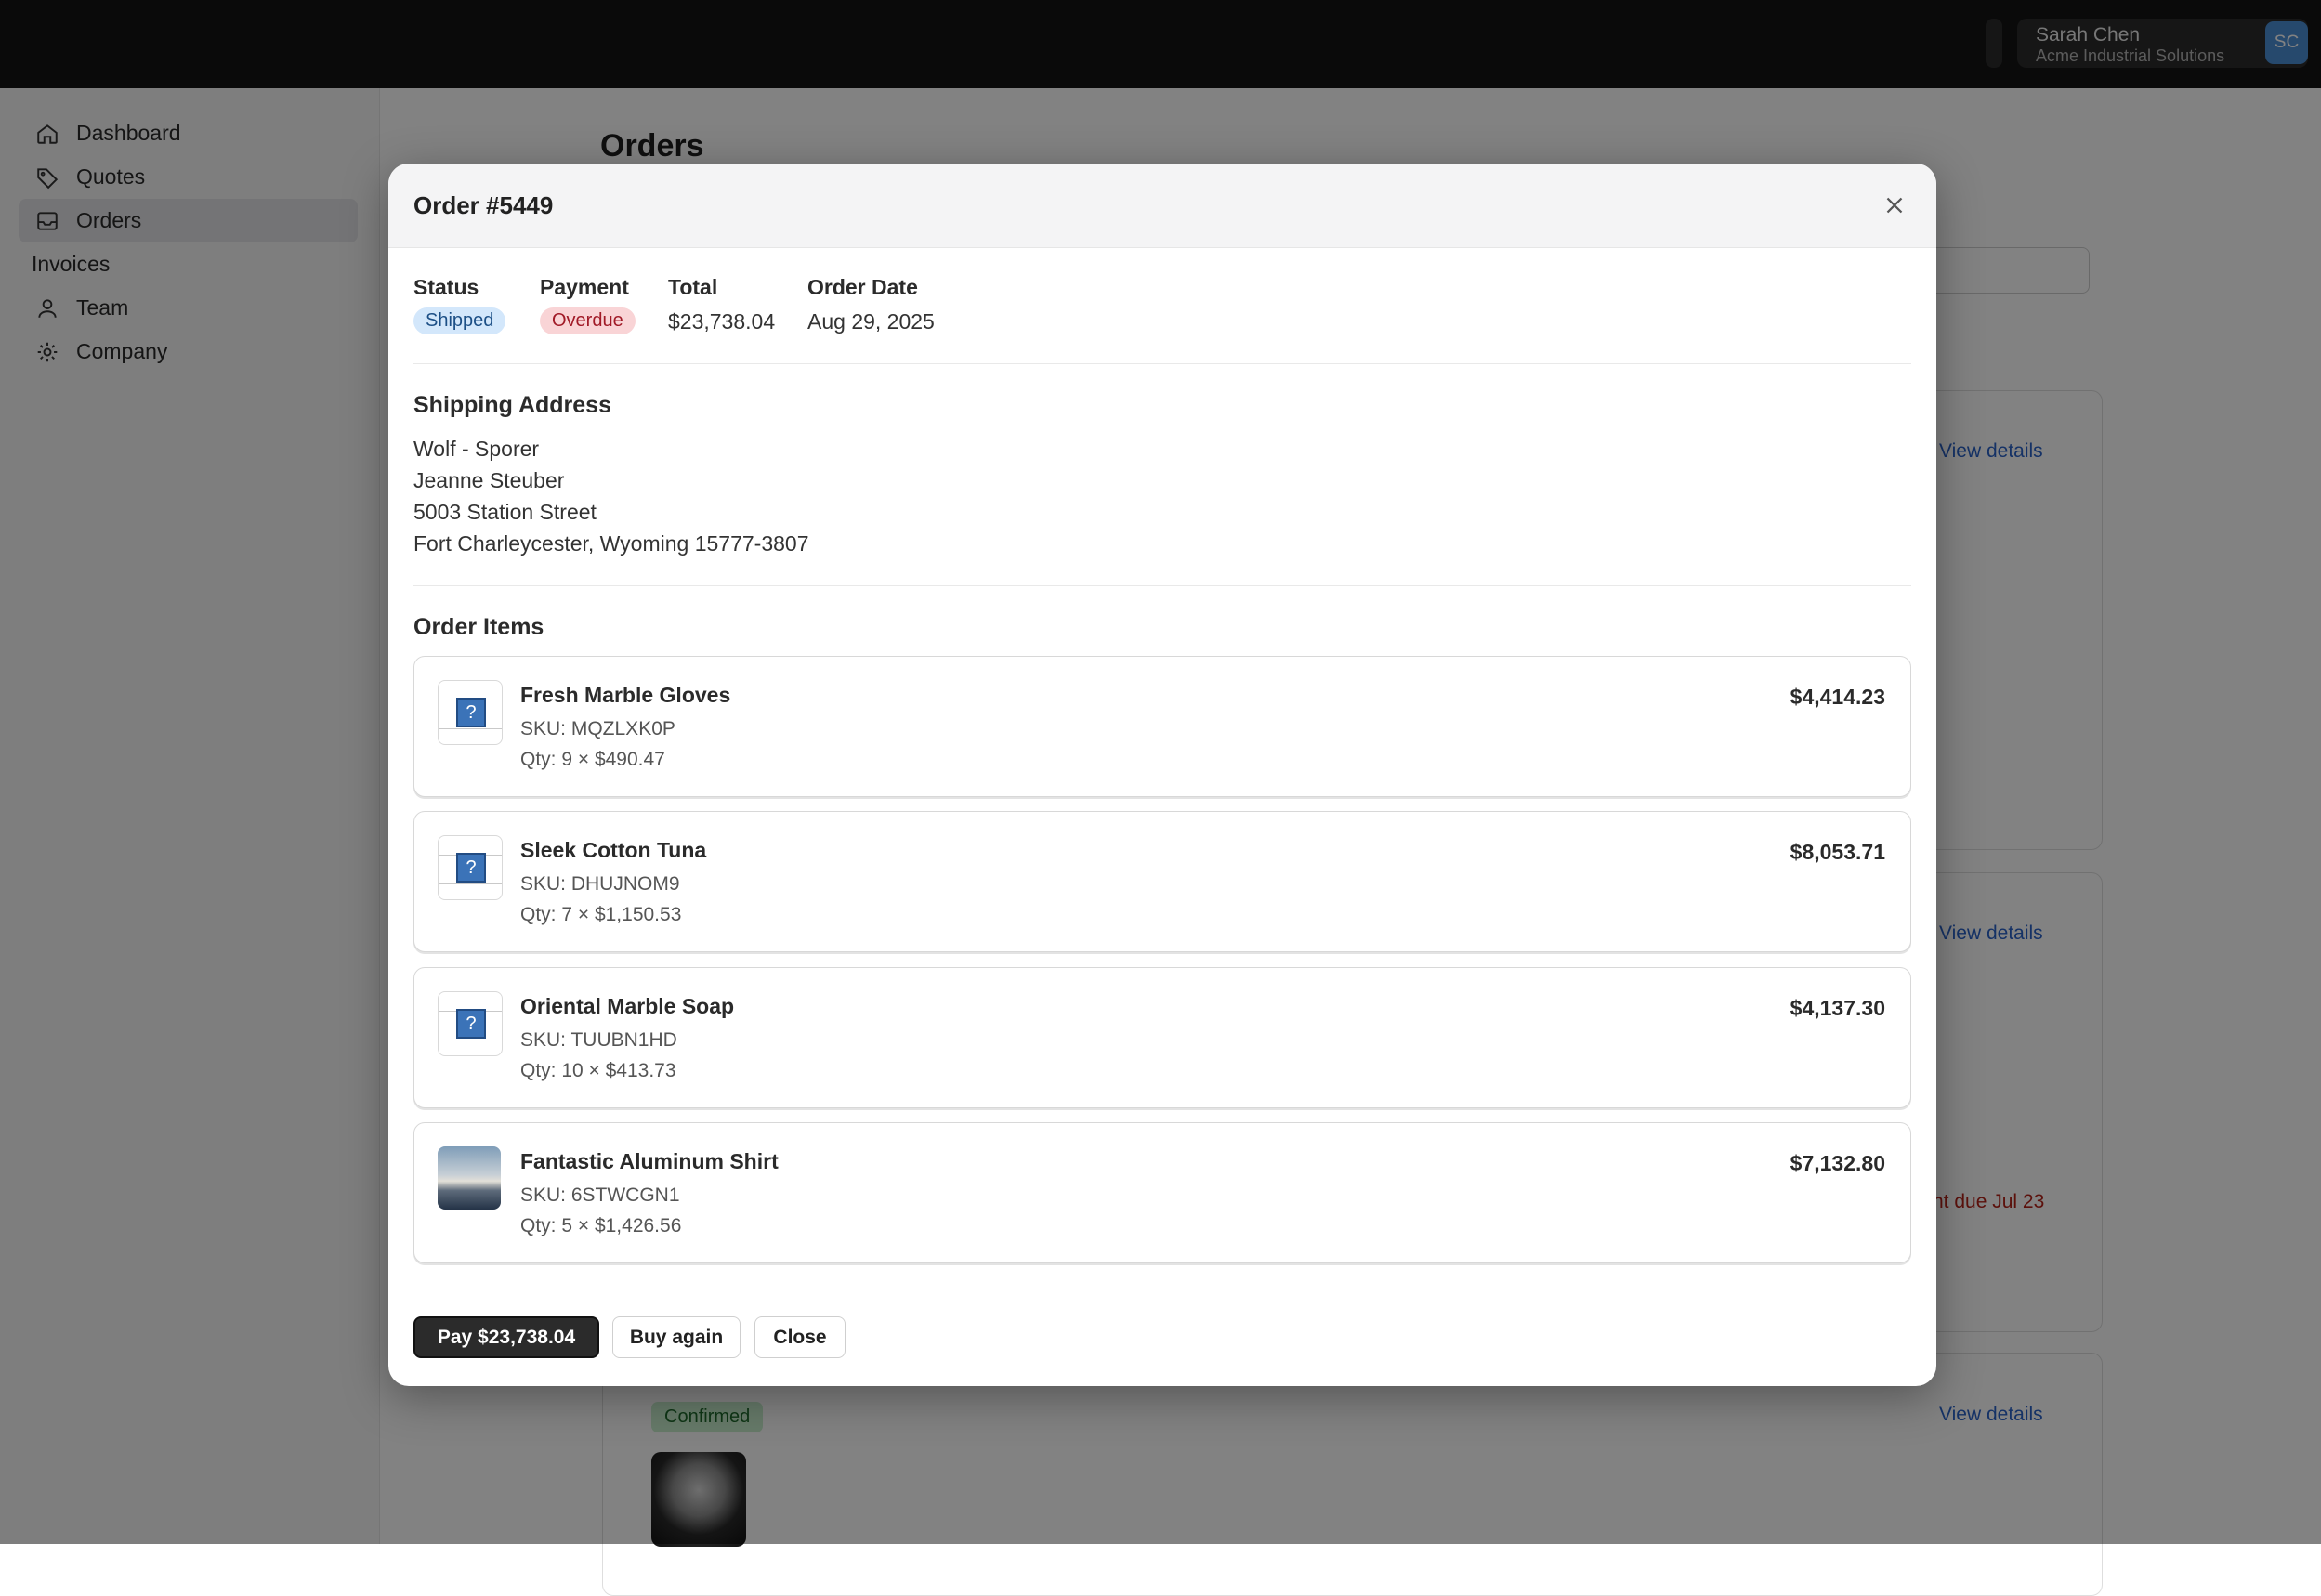 This screenshot has height=1596, width=2321. I want to click on address-line: Fort Charleycester, Wyoming 15777-3807, so click(611, 543).